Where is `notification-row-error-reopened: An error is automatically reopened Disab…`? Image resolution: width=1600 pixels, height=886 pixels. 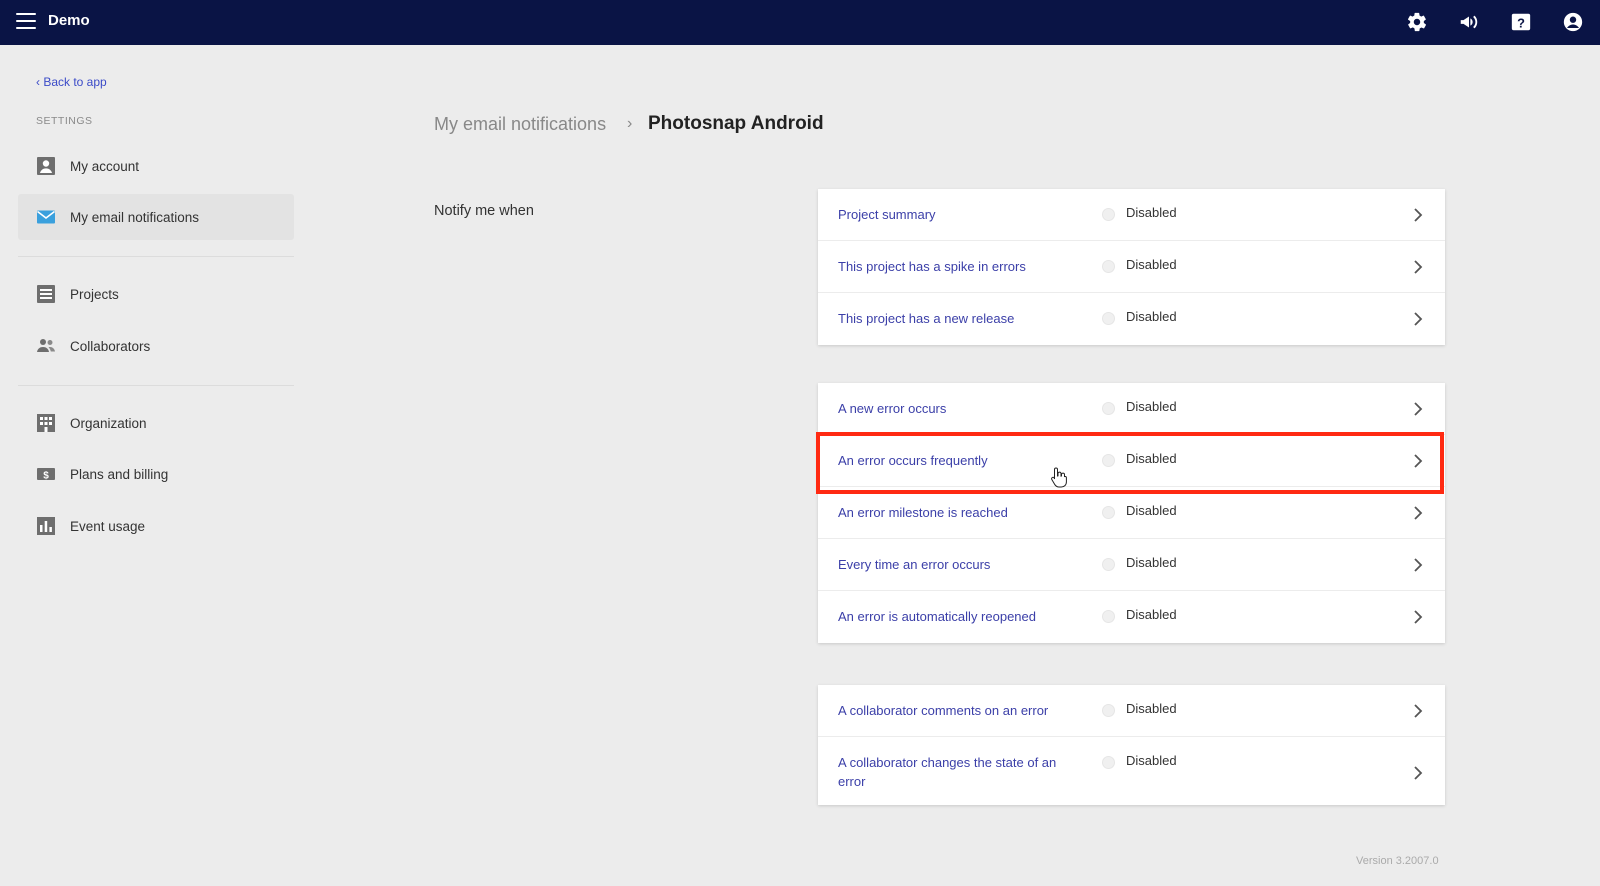 notification-row-error-reopened: An error is automatically reopened Disab… is located at coordinates (1131, 617).